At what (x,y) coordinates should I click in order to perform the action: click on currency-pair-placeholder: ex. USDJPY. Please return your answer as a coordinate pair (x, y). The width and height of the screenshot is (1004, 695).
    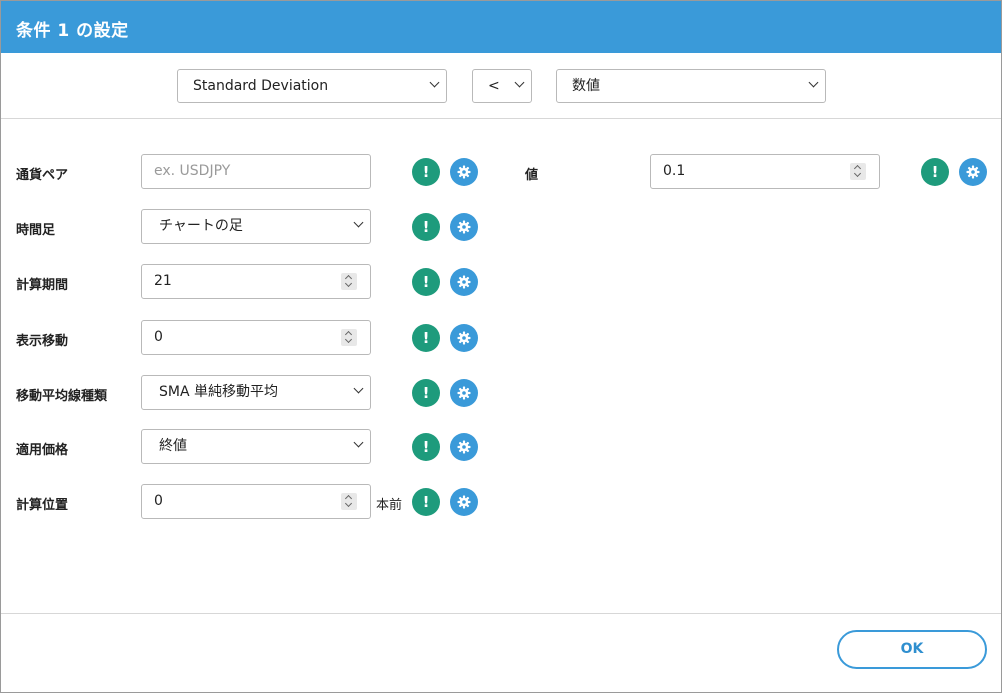
    Looking at the image, I should click on (192, 171).